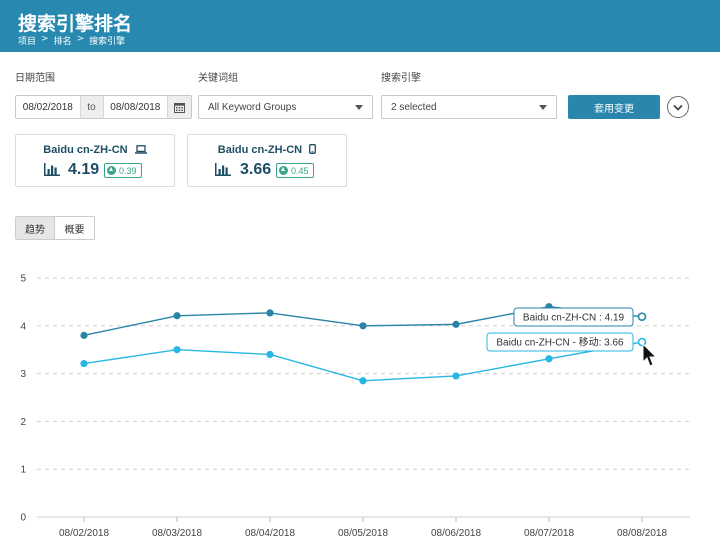 The width and height of the screenshot is (720, 540). Describe the element at coordinates (650, 354) in the screenshot. I see `mouse-cursor-icon` at that location.